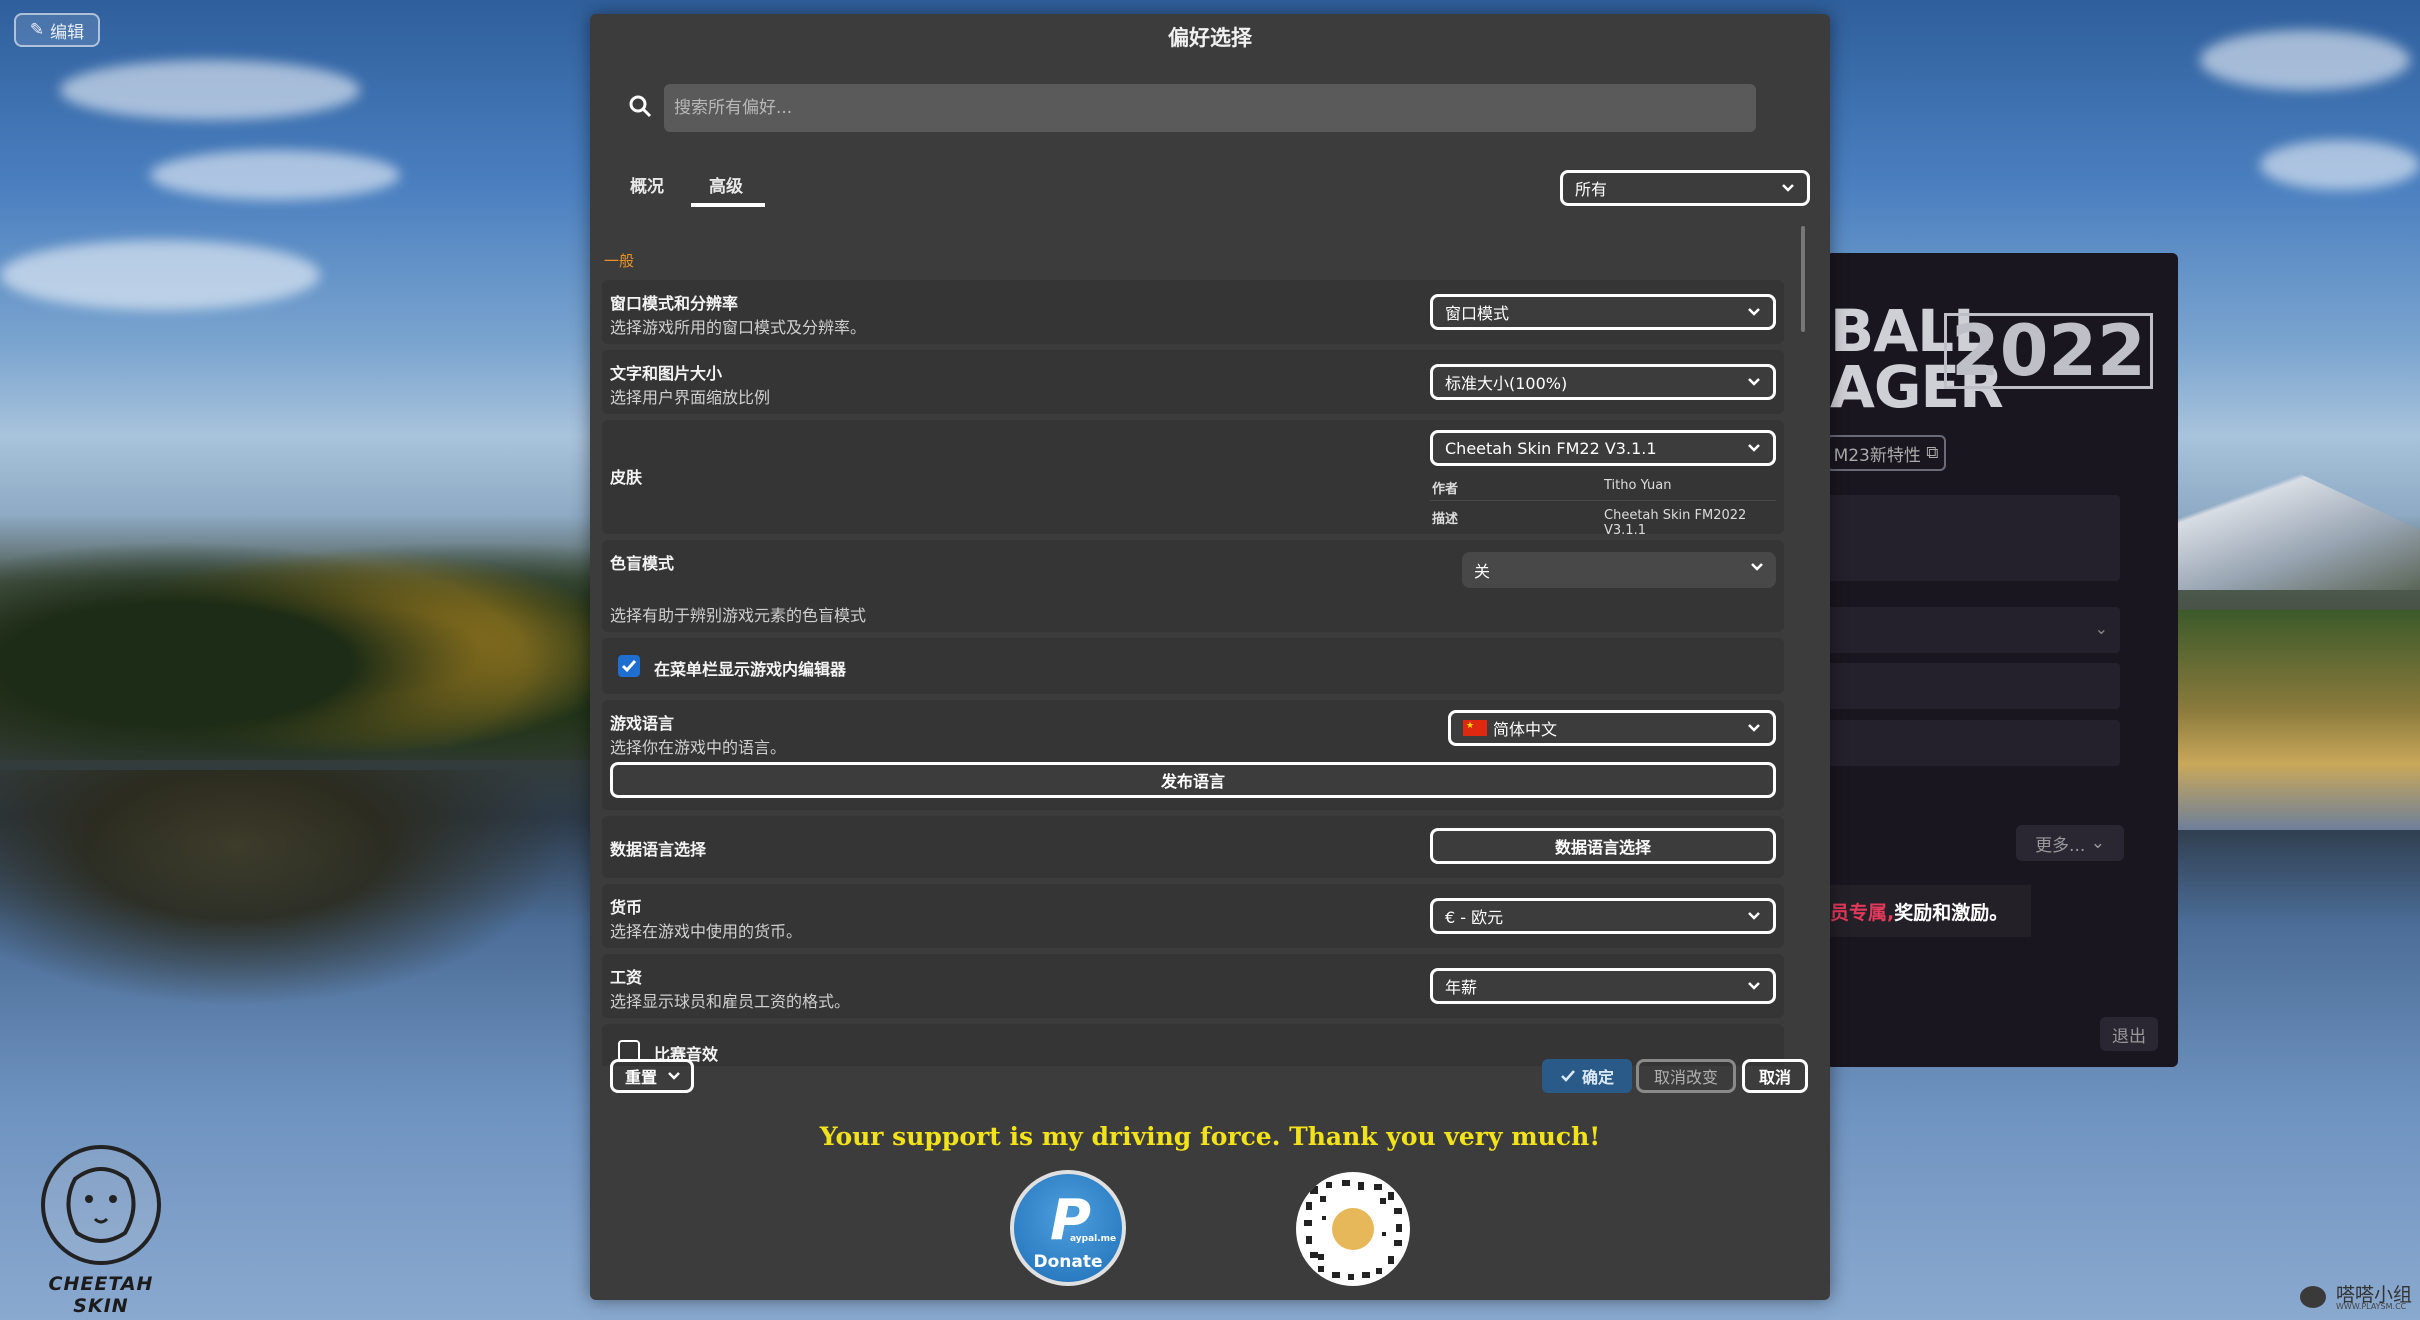 This screenshot has height=1320, width=2420. Describe the element at coordinates (1193, 780) in the screenshot. I see `release-language-button: 发布语言` at that location.